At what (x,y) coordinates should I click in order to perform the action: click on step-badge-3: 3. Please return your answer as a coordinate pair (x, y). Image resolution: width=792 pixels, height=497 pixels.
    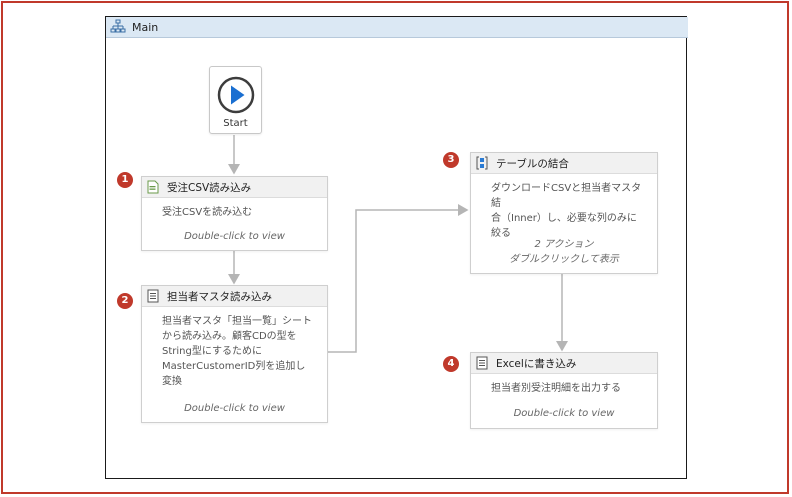
    Looking at the image, I should click on (451, 160).